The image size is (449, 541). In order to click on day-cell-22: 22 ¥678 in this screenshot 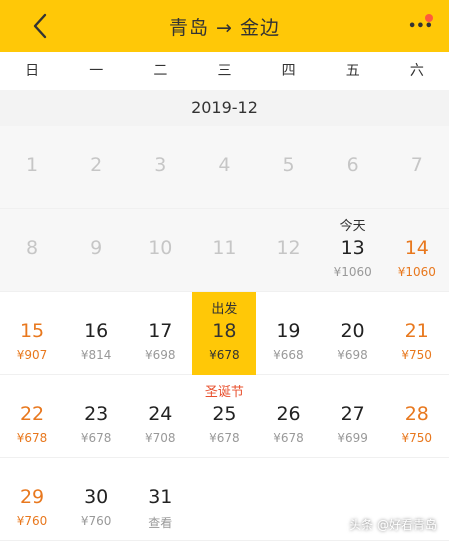, I will do `click(32, 416)`.